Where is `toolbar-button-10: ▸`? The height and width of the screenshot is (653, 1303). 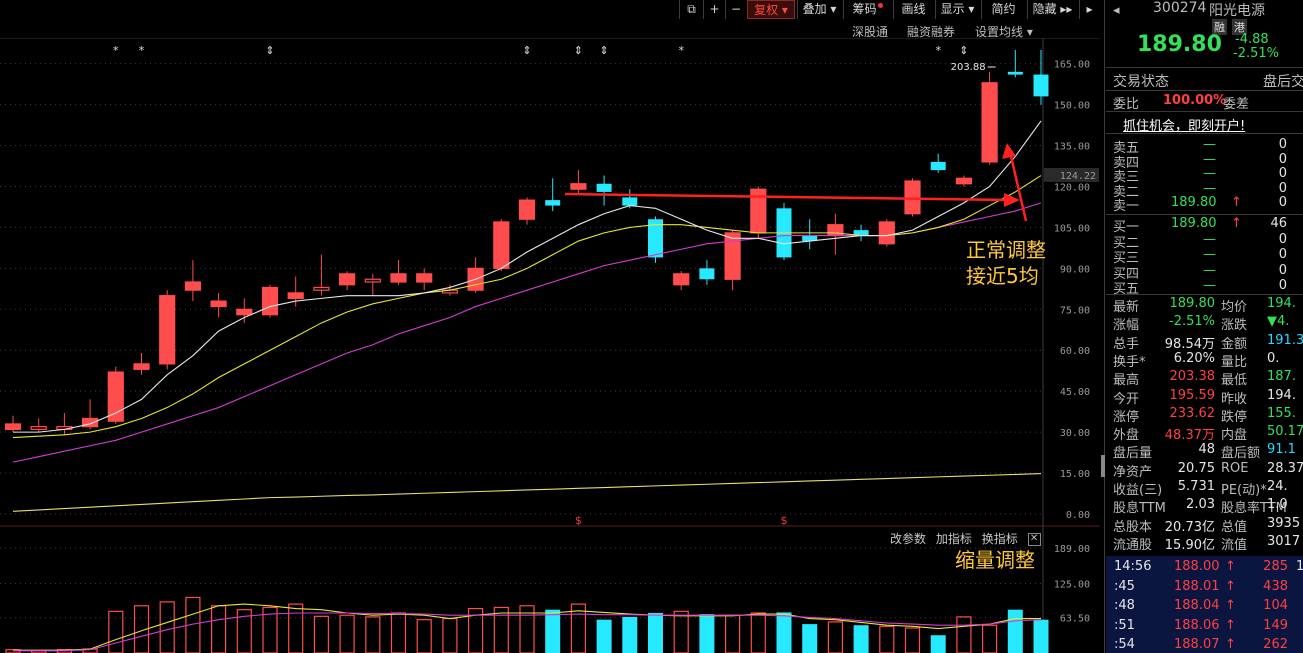 toolbar-button-10: ▸ is located at coordinates (1089, 9).